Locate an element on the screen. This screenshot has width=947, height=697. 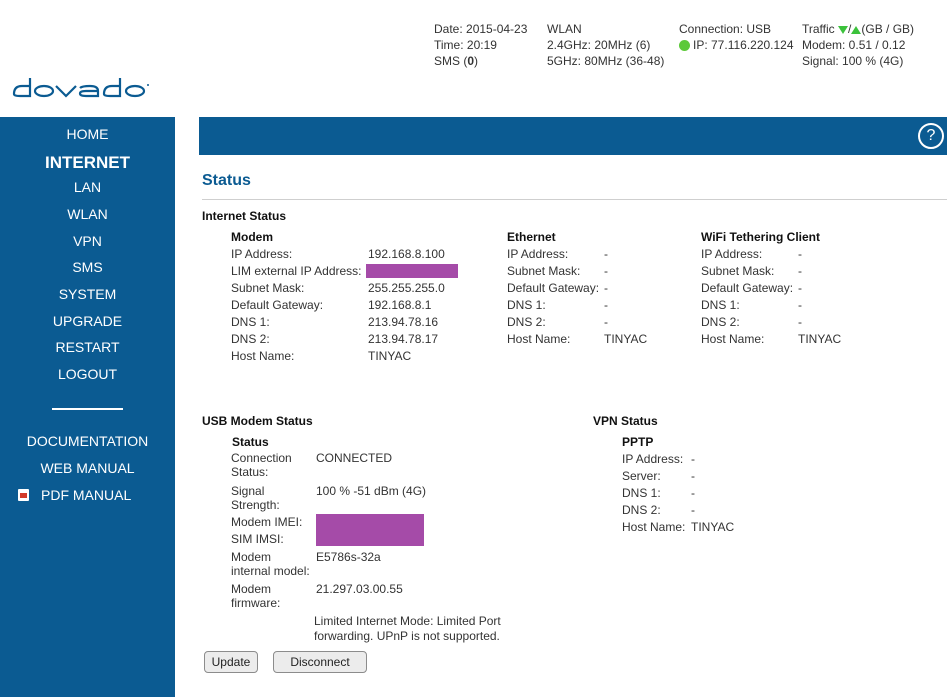
tab-dns: DNS is located at coordinates (629, 18).